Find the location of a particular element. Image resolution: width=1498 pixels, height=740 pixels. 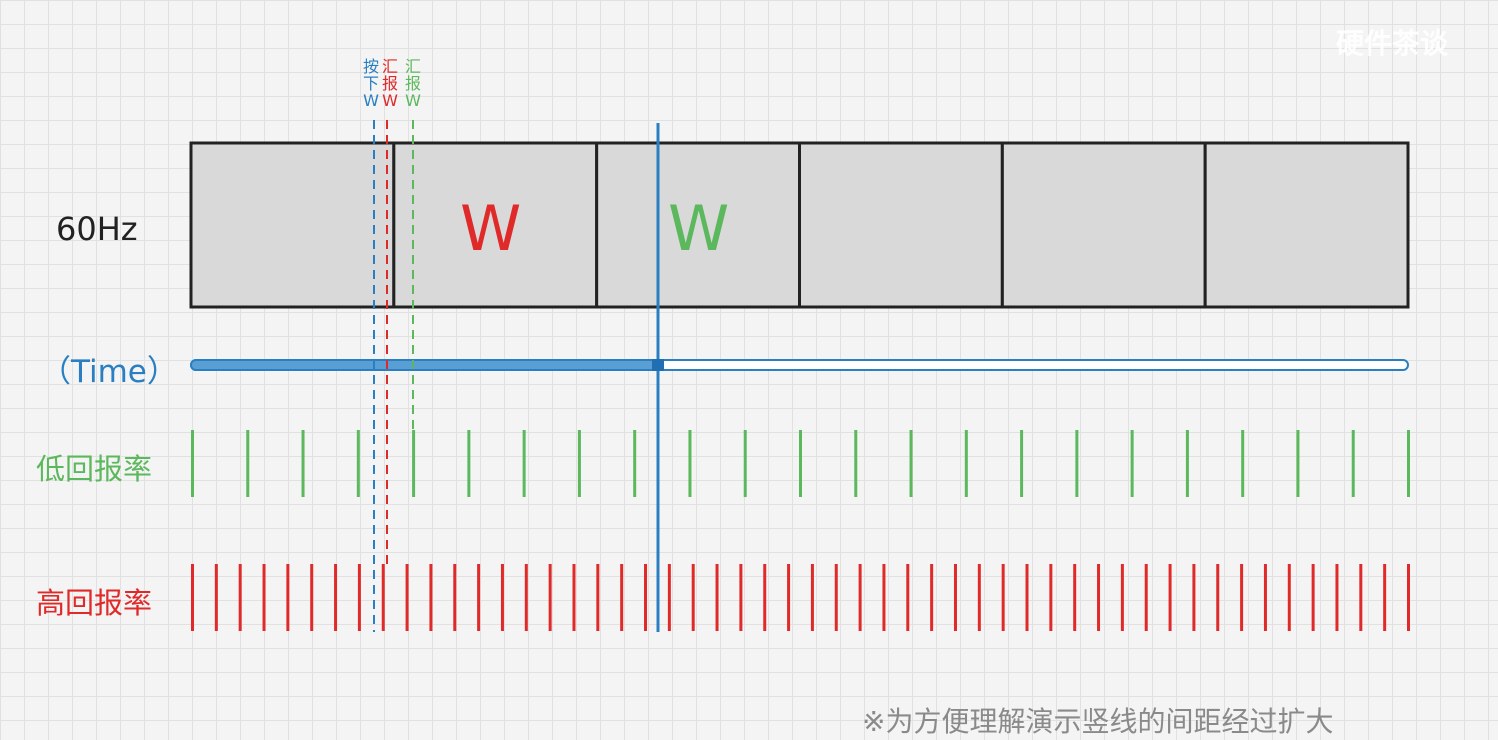

timeline-progress is located at coordinates (424, 365).